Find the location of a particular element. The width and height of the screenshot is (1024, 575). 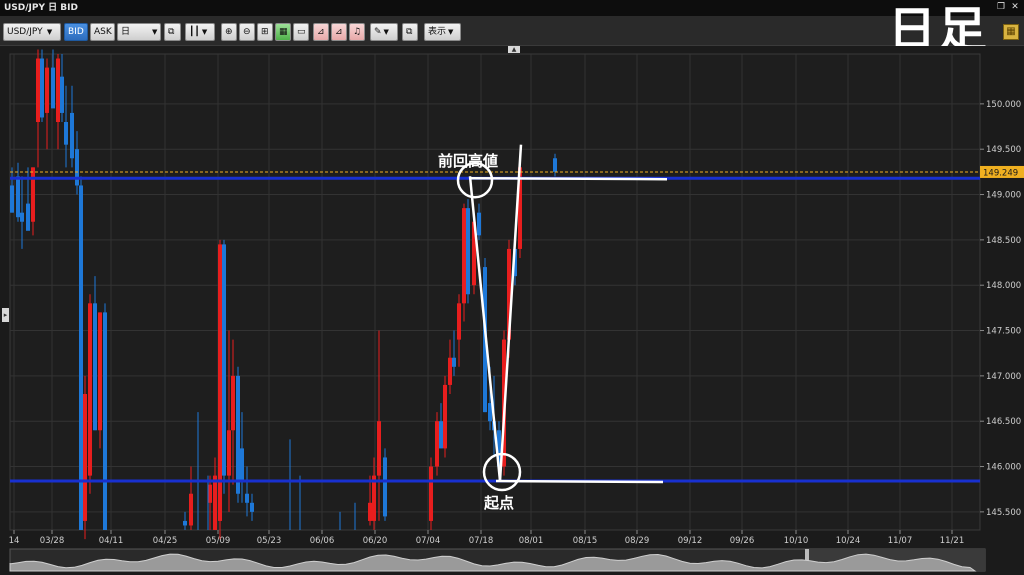

date-tick-label: 09/12 is located at coordinates (690, 541).